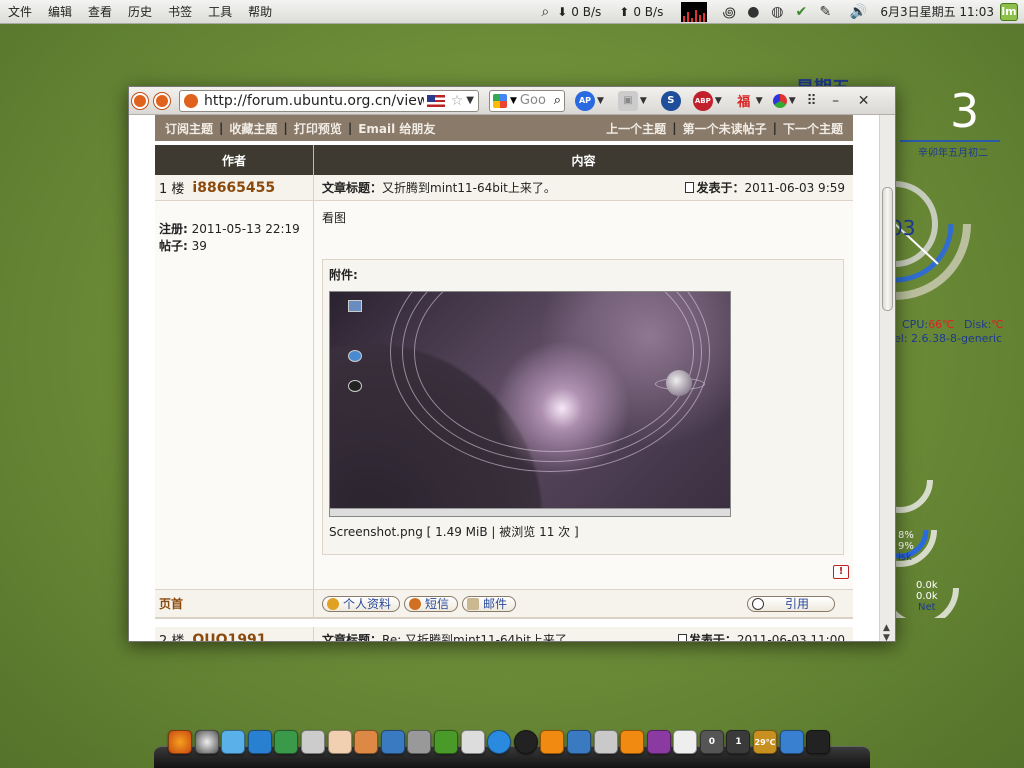 The height and width of the screenshot is (768, 1024). I want to click on colorful-dropdown-icon: ▼, so click(792, 101).